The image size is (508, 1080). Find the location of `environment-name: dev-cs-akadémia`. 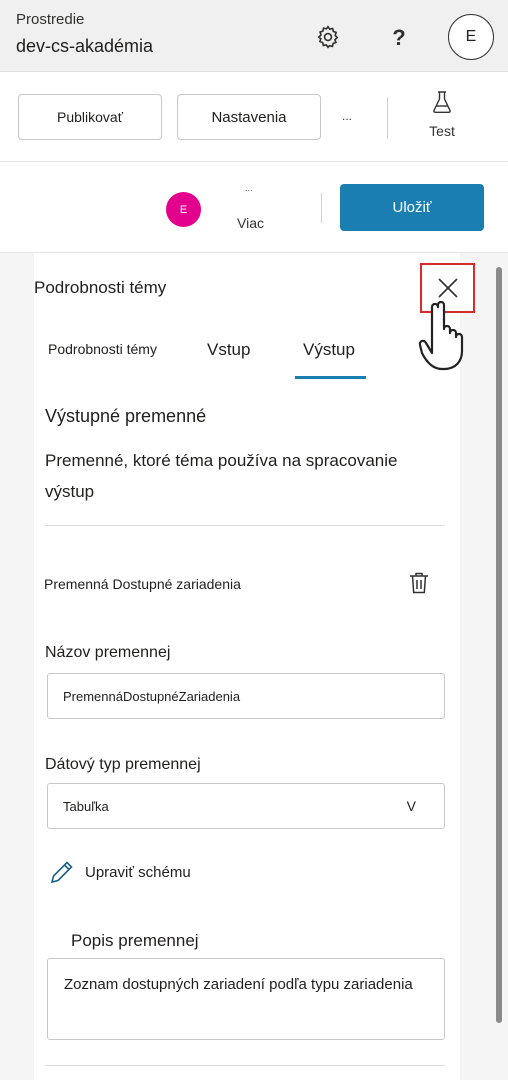

environment-name: dev-cs-akadémia is located at coordinates (84, 46).